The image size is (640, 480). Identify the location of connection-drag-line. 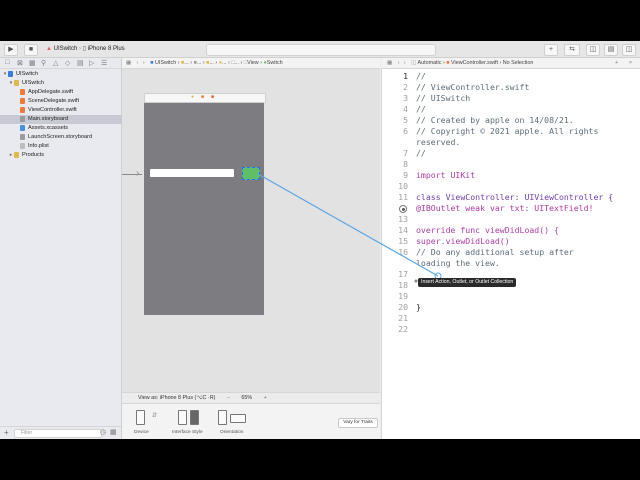
(349, 228).